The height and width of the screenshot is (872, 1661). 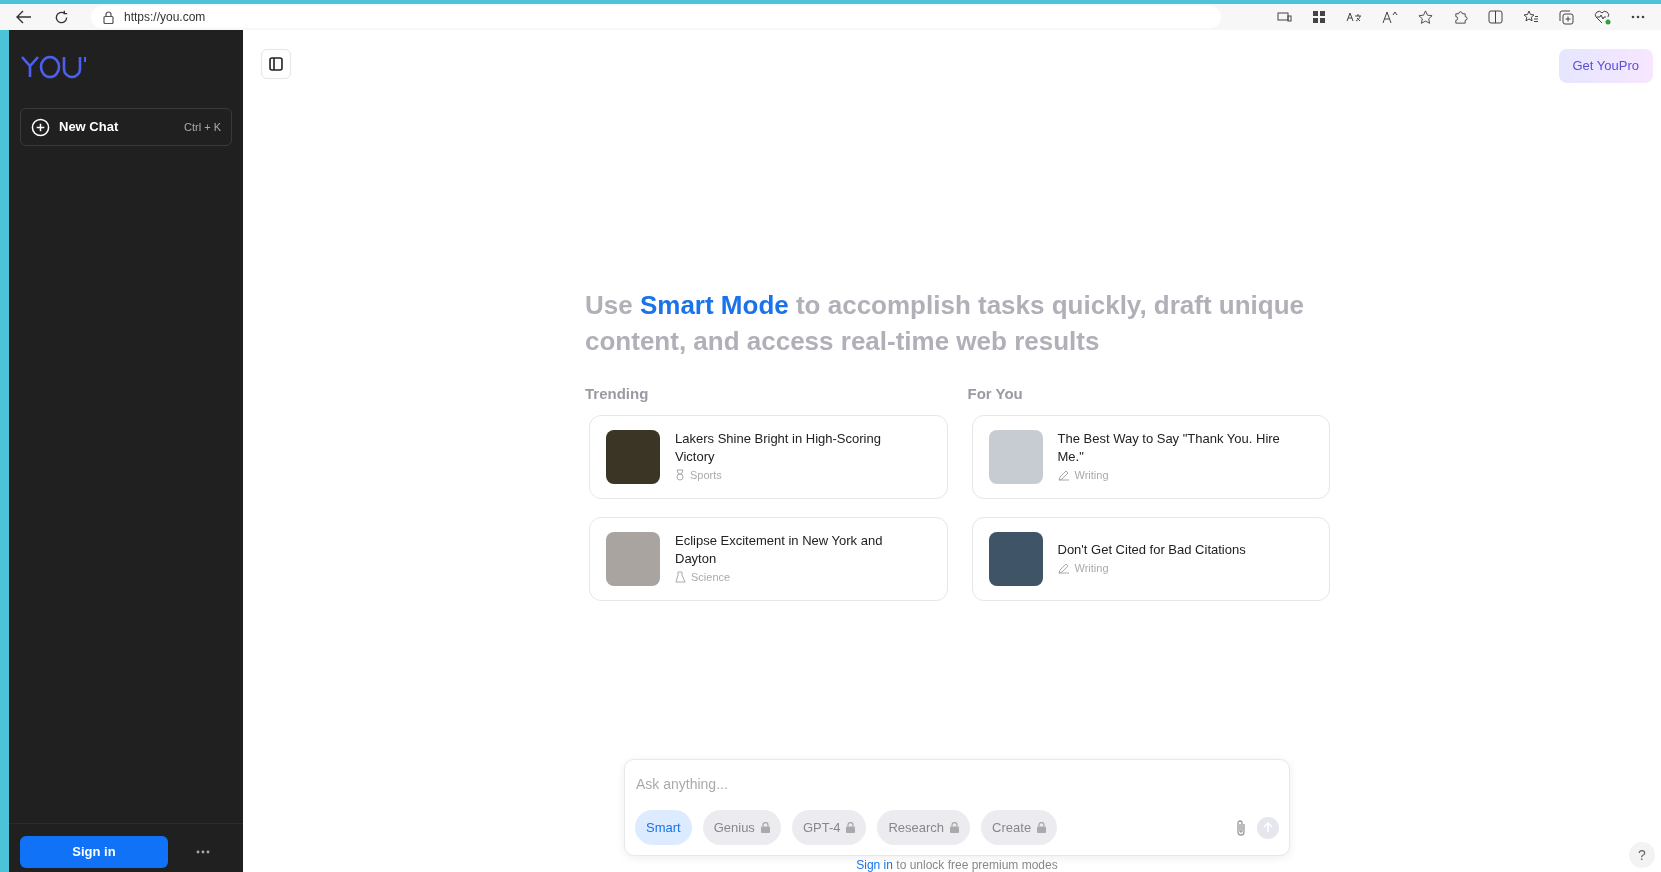 I want to click on mode-chip: Genius, so click(x=741, y=827).